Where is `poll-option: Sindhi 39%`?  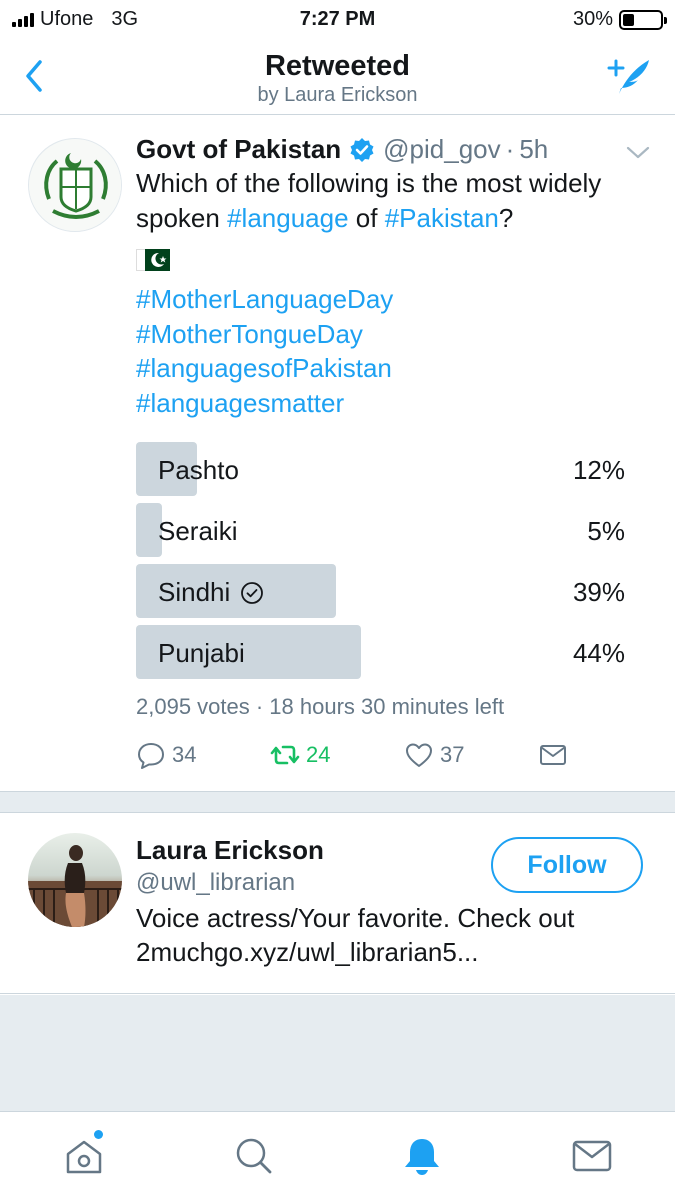 poll-option: Sindhi 39% is located at coordinates (384, 591).